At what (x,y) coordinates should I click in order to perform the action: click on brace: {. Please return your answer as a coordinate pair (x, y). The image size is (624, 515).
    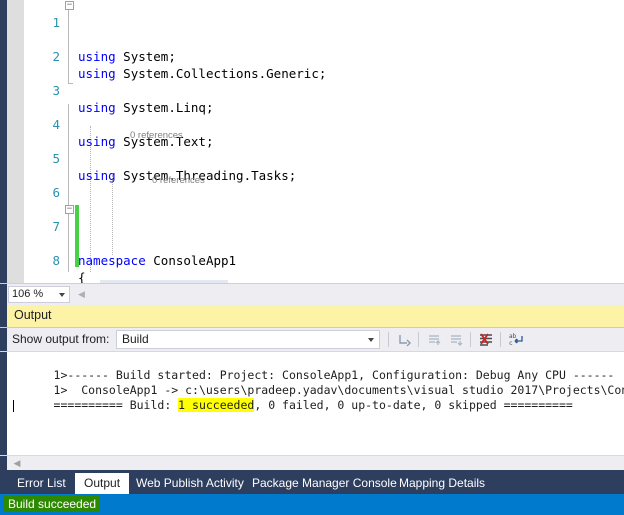
    Looking at the image, I should click on (82, 276).